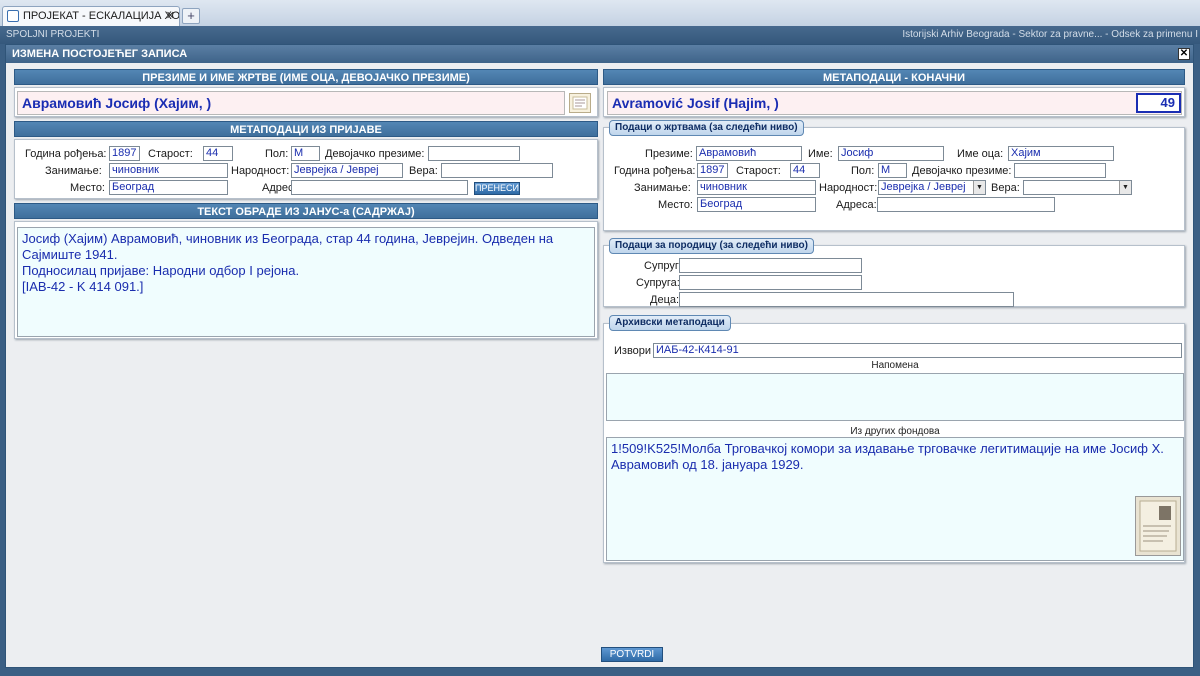 The height and width of the screenshot is (676, 1200). Describe the element at coordinates (894, 276) in the screenshot. I see `family-data-panel: Супруг: Супруга: Деца:` at that location.